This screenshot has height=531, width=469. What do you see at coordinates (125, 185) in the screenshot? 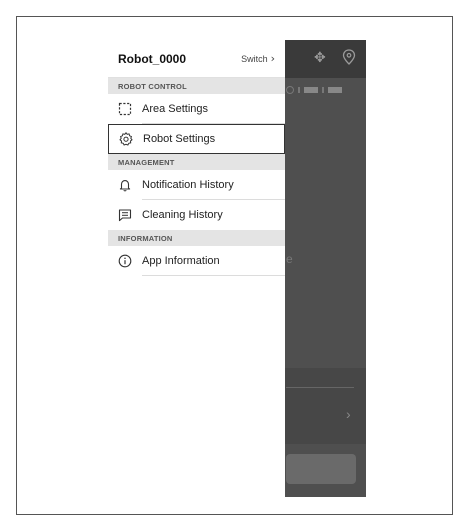
I see `bell-icon` at bounding box center [125, 185].